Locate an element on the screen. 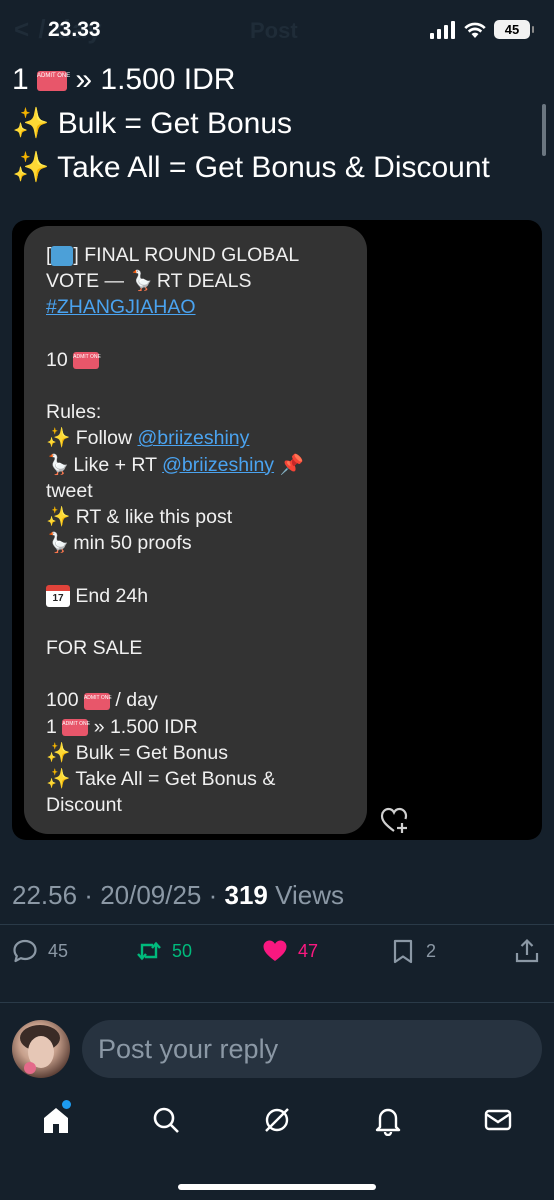 Image resolution: width=554 pixels, height=1200 pixels. react-heart-plus-icon is located at coordinates (395, 820).